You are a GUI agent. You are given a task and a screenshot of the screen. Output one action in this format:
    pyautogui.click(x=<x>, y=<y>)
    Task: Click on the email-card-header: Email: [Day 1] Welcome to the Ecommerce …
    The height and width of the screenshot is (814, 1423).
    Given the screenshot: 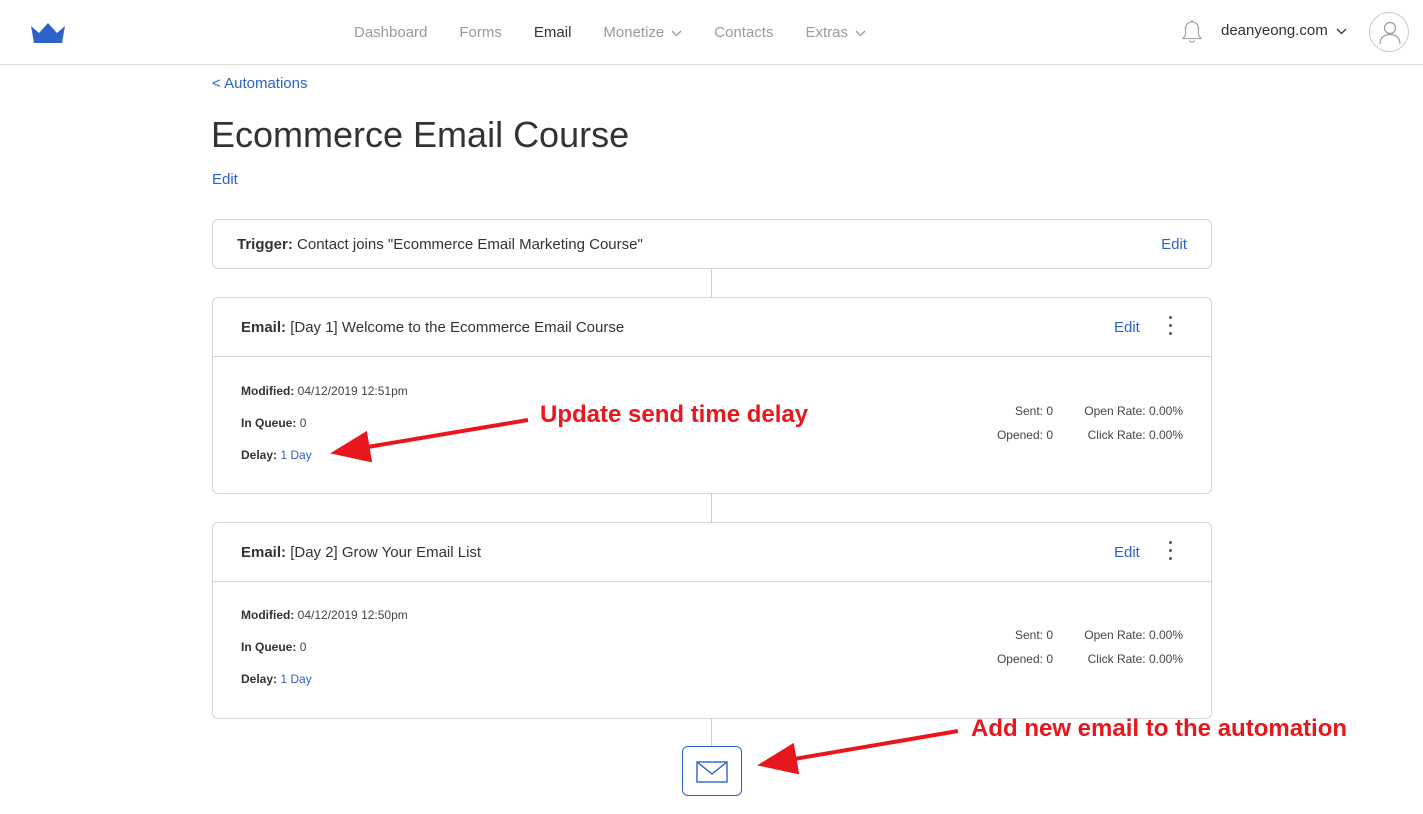 What is the action you would take?
    pyautogui.click(x=712, y=327)
    